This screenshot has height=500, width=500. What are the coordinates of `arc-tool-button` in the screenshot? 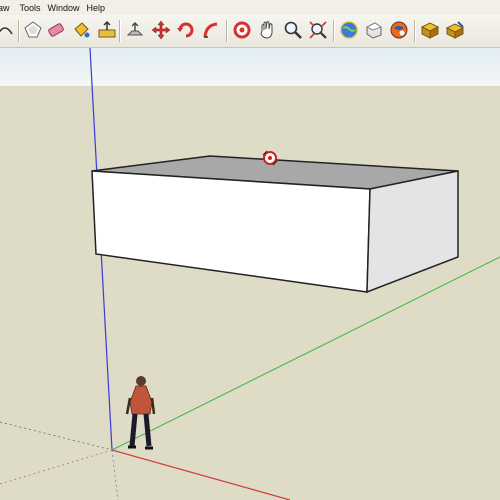 It's located at (8, 30).